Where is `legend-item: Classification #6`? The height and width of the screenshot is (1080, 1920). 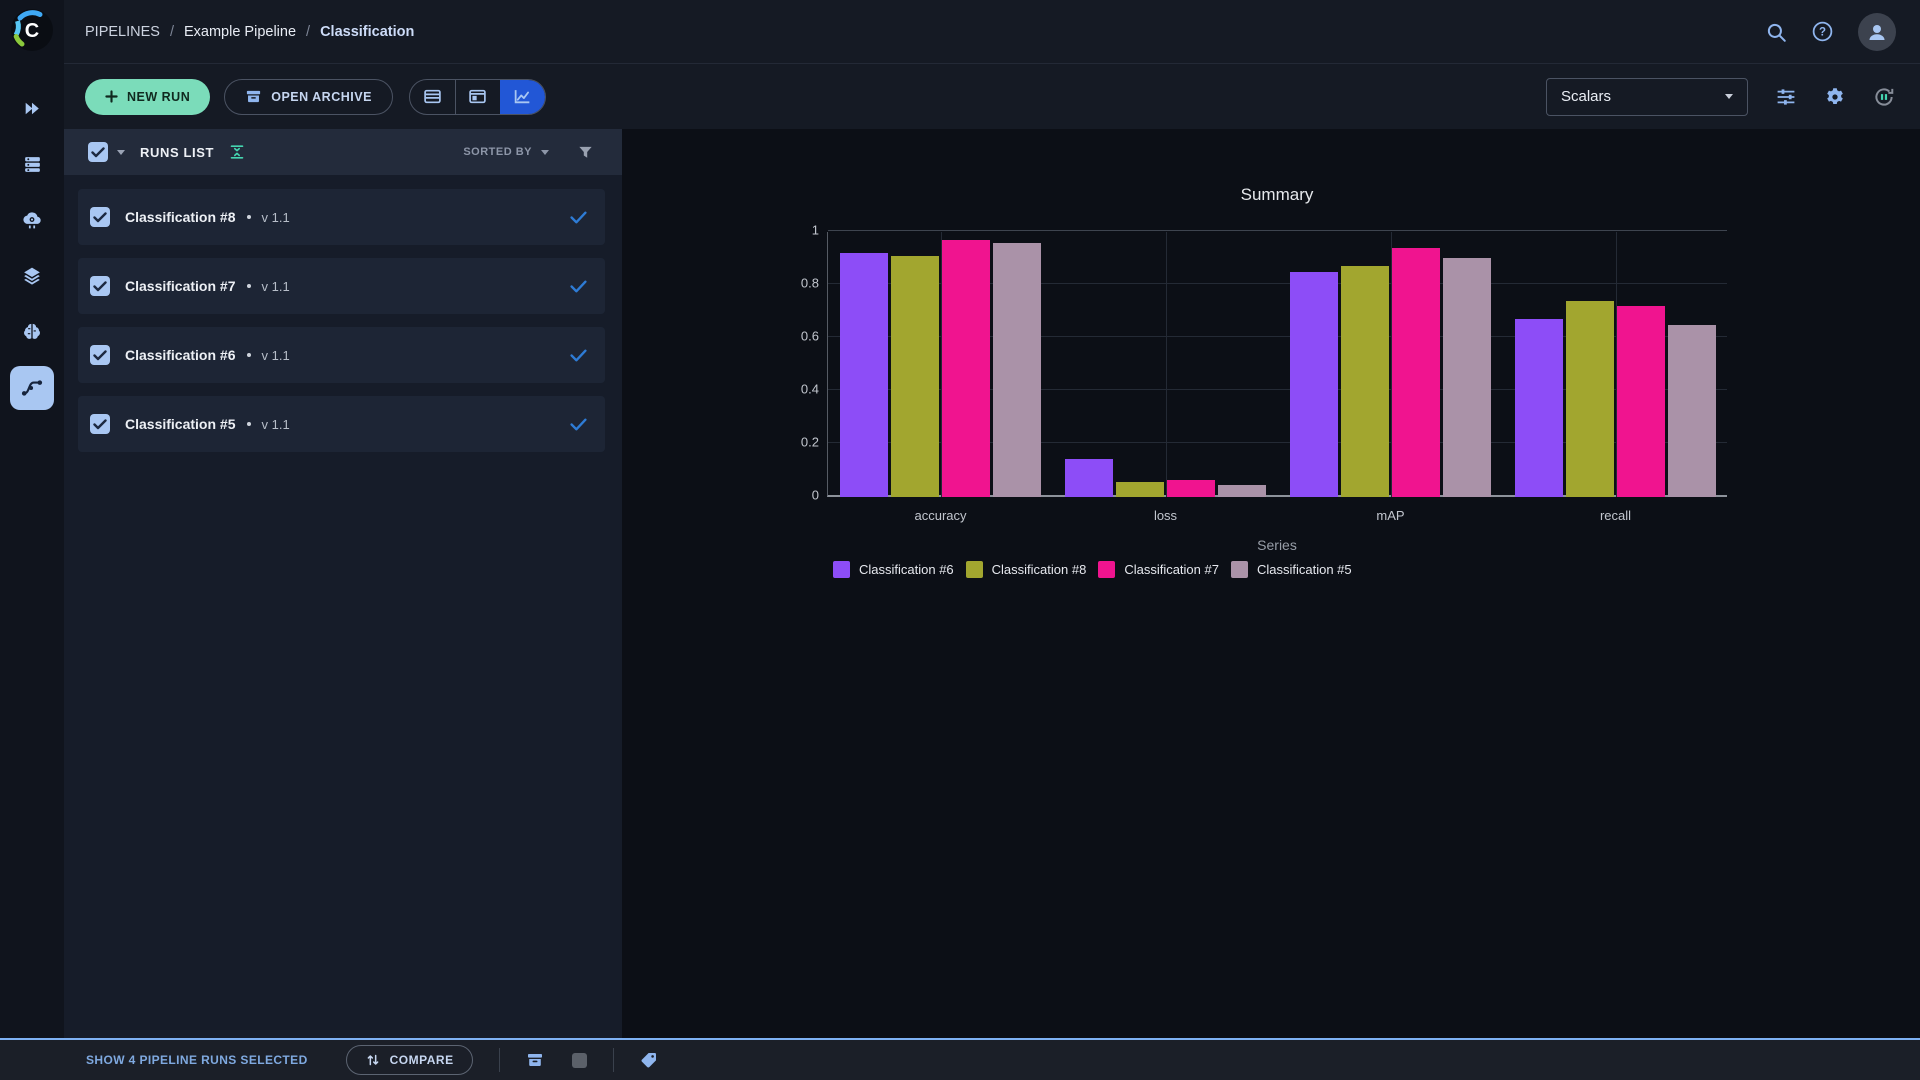 legend-item: Classification #6 is located at coordinates (893, 569).